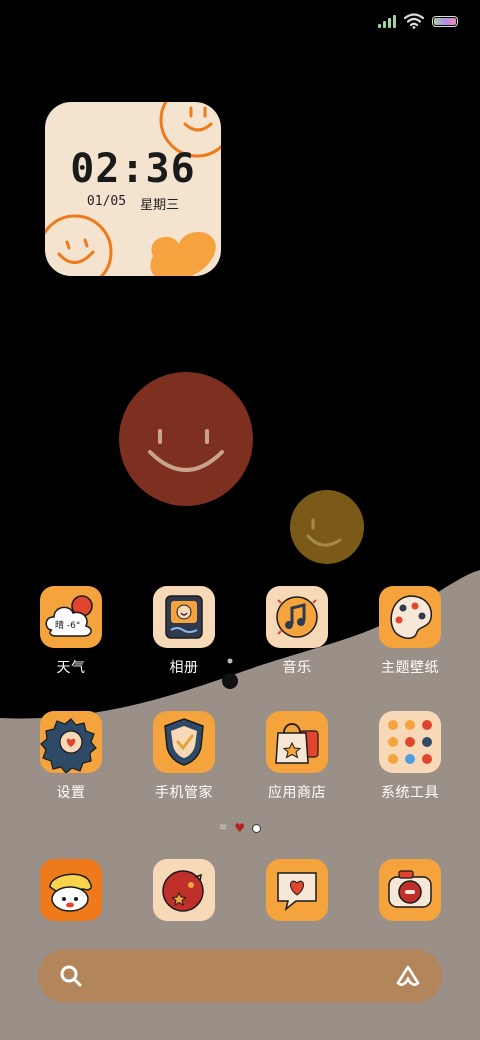 This screenshot has width=480, height=1040. I want to click on search-bar, so click(240, 976).